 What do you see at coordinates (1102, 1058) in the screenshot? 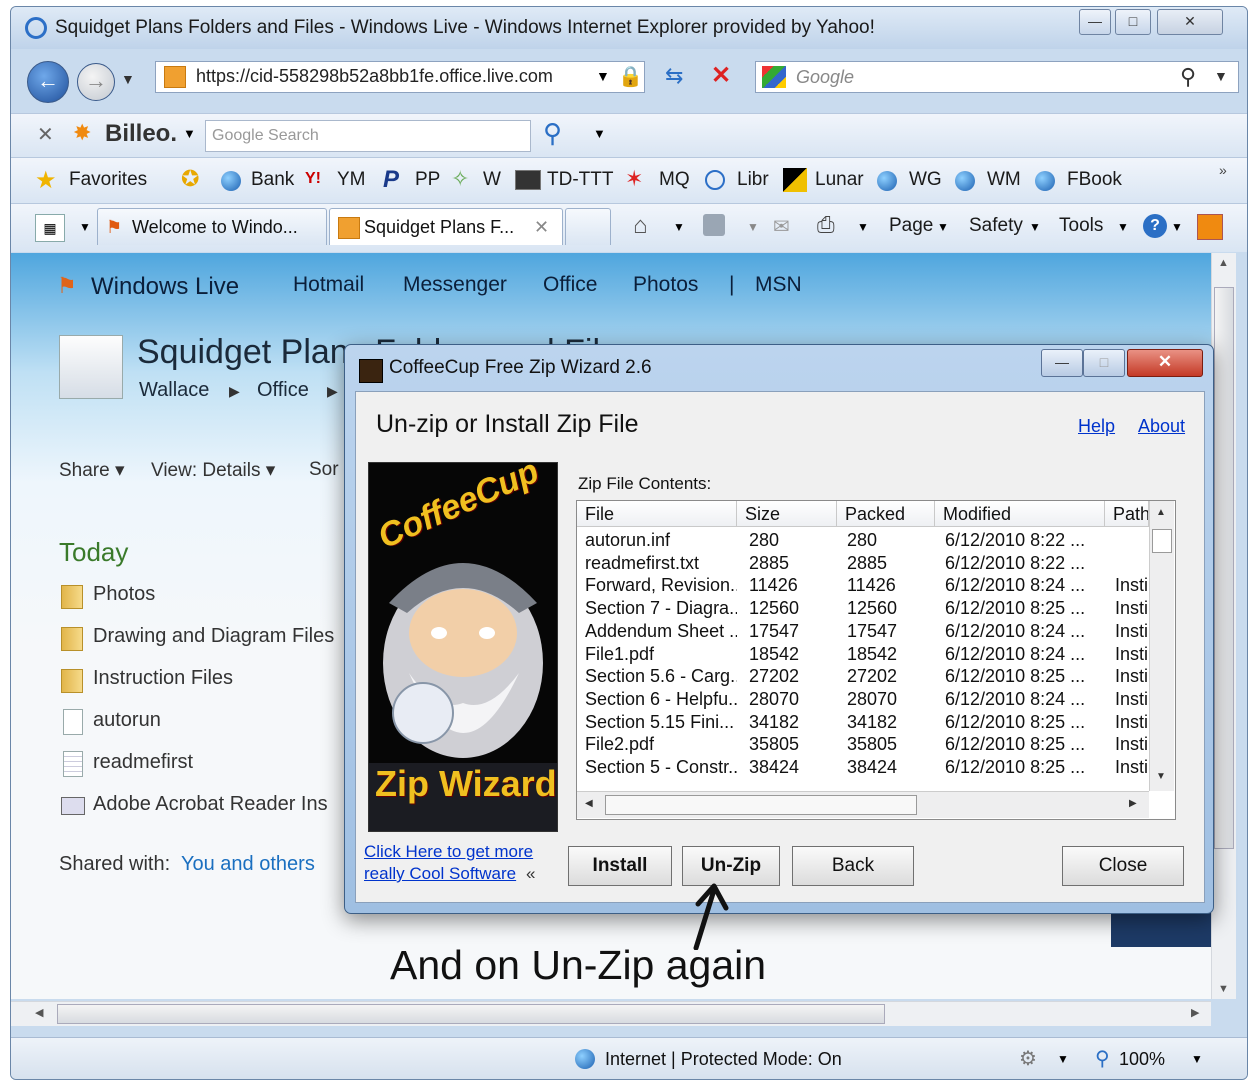
I see `zoom-icon: ⚲` at bounding box center [1102, 1058].